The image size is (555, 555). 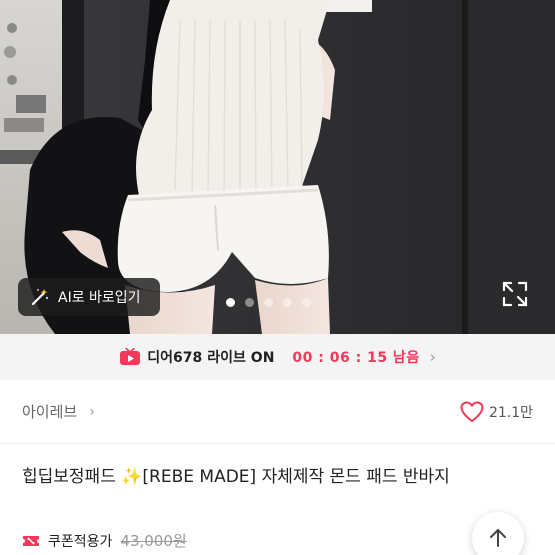 I want to click on fullscreen-expand-icon, so click(x=515, y=294).